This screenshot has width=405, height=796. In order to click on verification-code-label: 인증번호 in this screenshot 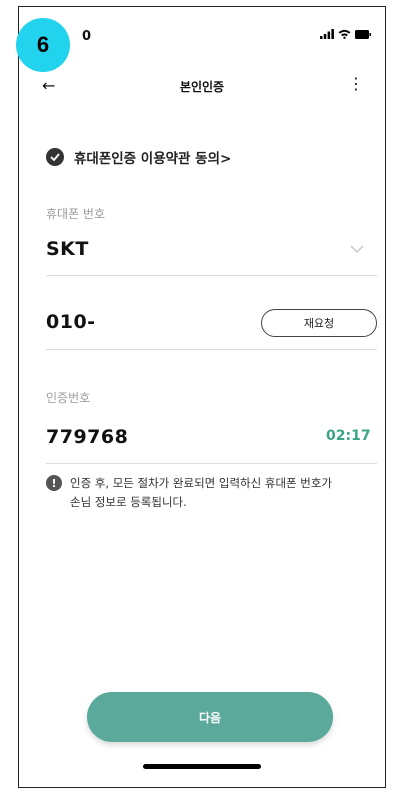, I will do `click(68, 398)`.